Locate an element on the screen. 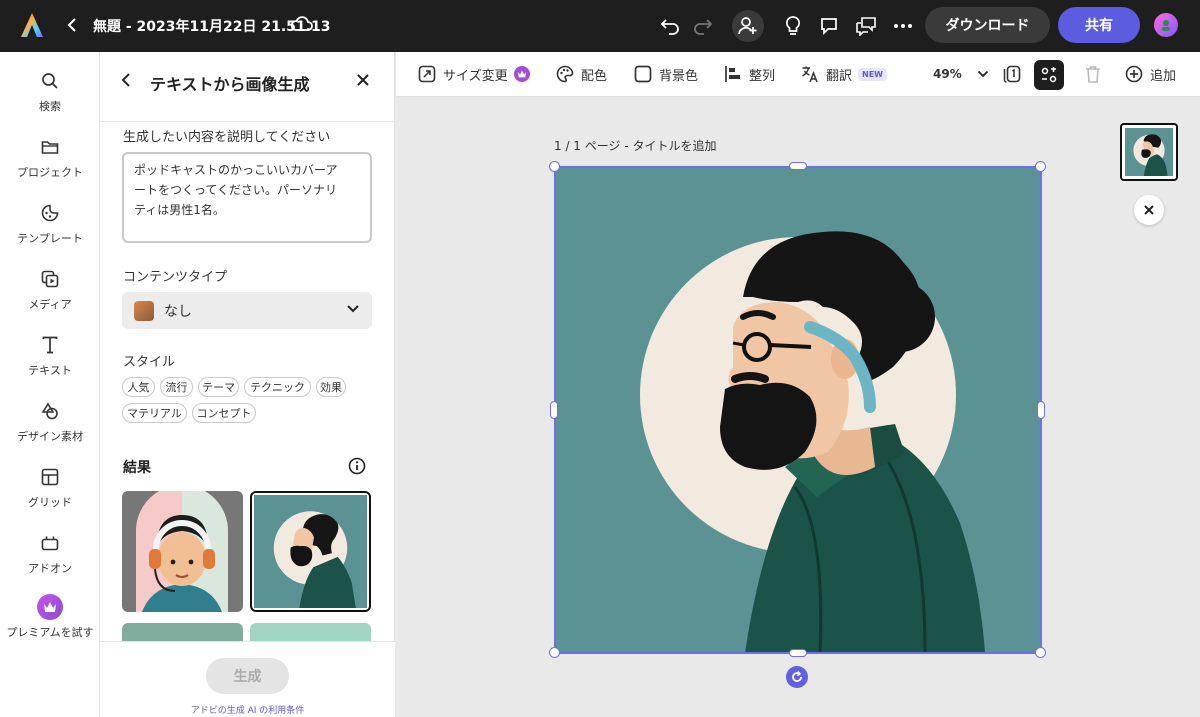 This screenshot has width=1200, height=717. generate-button: 生成 is located at coordinates (247, 676).